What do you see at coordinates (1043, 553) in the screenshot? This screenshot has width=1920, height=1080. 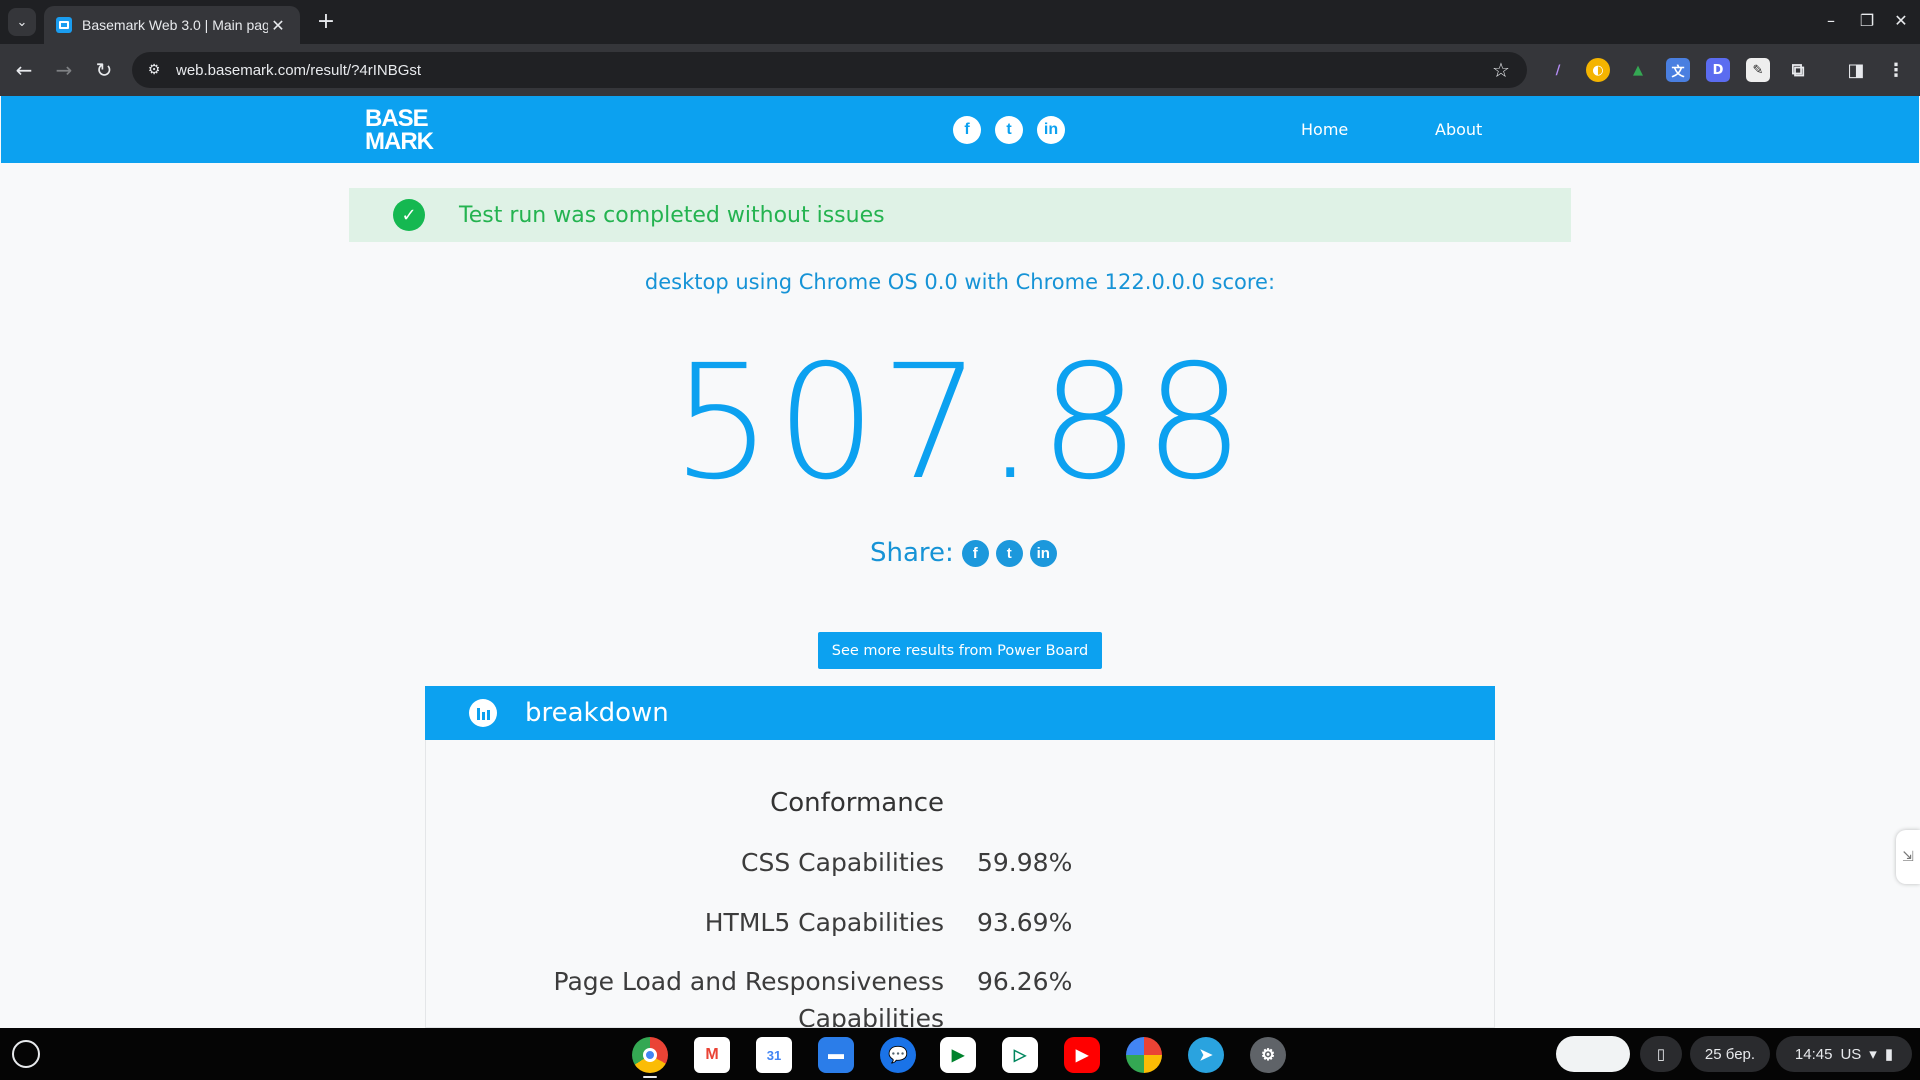 I see `share-linkedin-icon: in` at bounding box center [1043, 553].